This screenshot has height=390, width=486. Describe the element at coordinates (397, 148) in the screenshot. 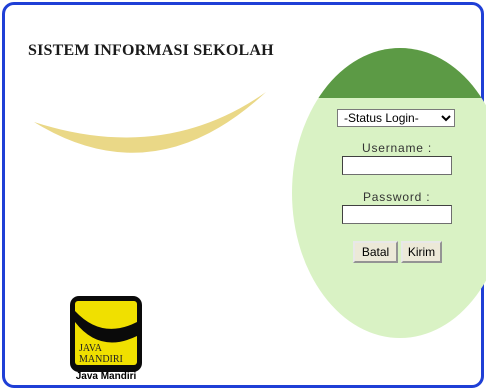

I see `username-label: Username :` at that location.